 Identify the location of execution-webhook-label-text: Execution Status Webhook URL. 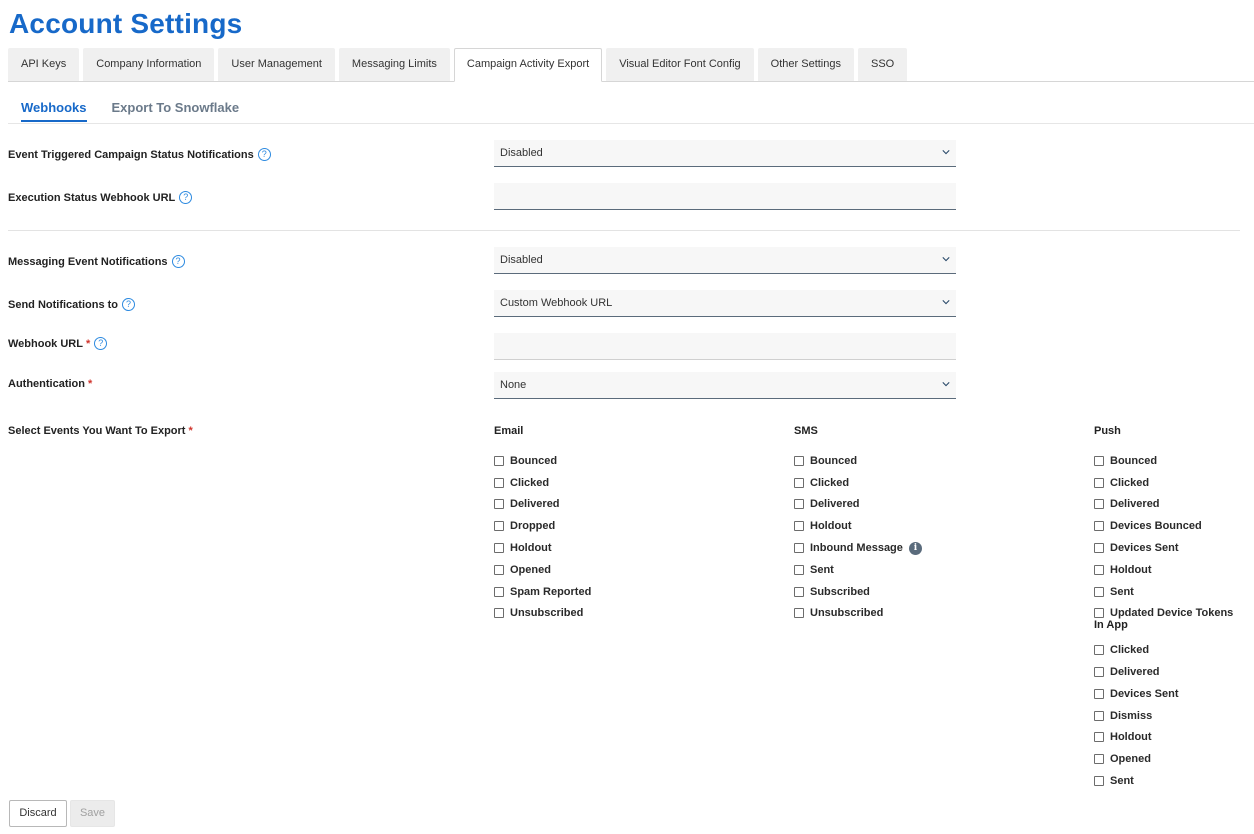
(92, 197).